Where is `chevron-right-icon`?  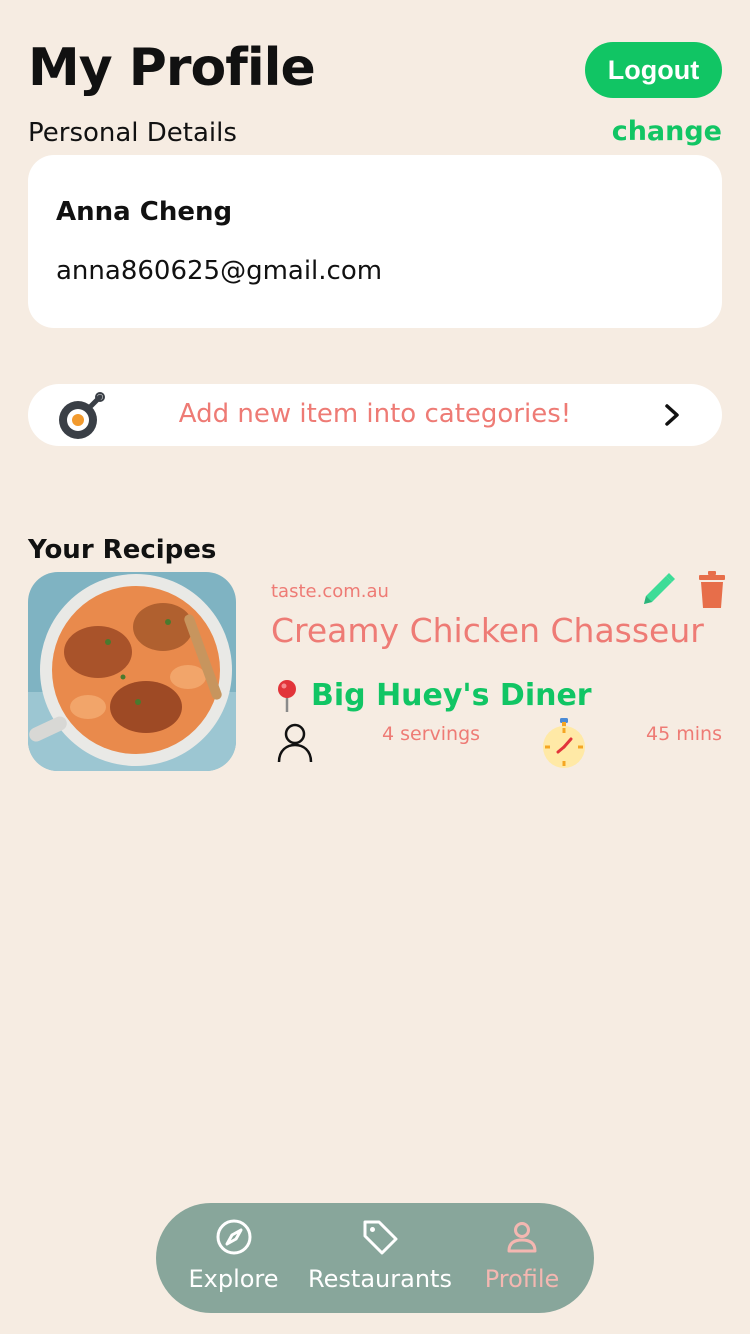 chevron-right-icon is located at coordinates (672, 415).